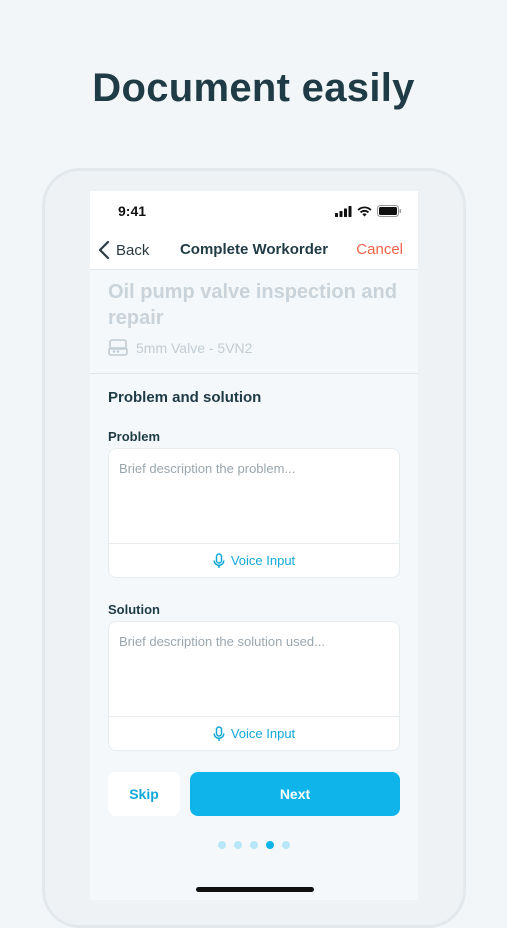  What do you see at coordinates (295, 794) in the screenshot?
I see `next-button: Next` at bounding box center [295, 794].